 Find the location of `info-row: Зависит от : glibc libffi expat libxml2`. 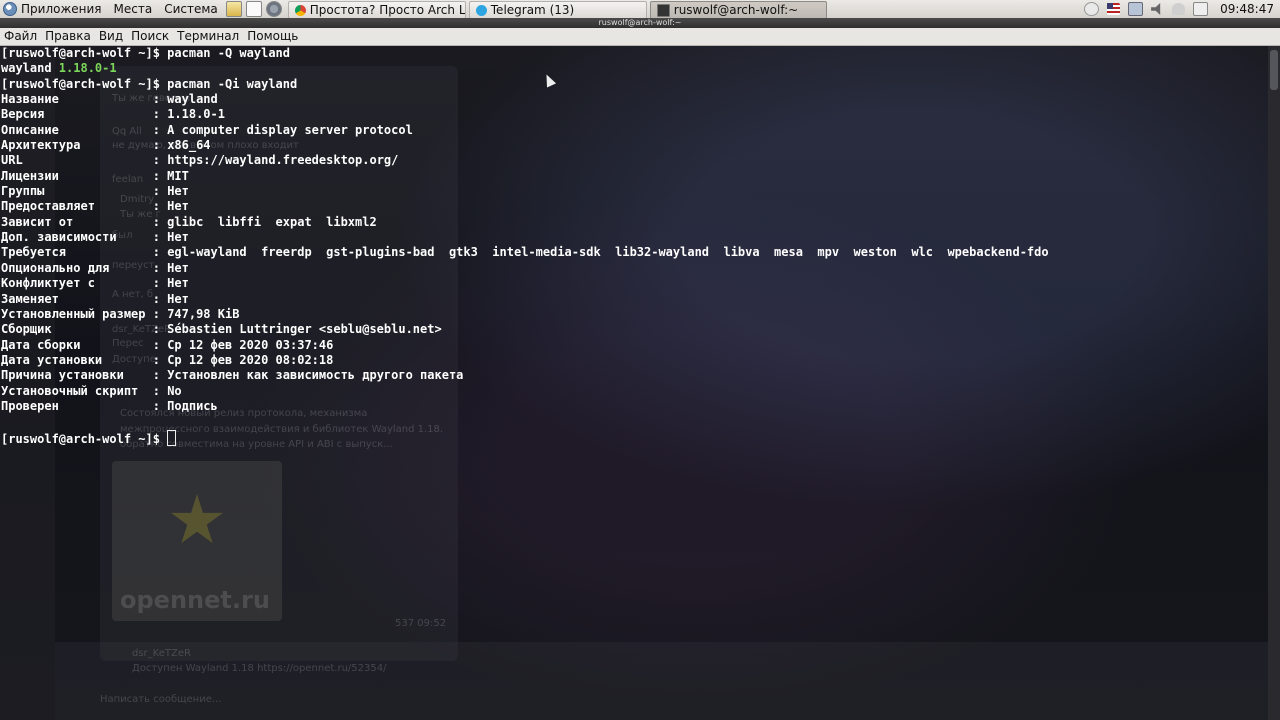

info-row: Зависит от : glibc libffi expat libxml2 is located at coordinates (189, 222).